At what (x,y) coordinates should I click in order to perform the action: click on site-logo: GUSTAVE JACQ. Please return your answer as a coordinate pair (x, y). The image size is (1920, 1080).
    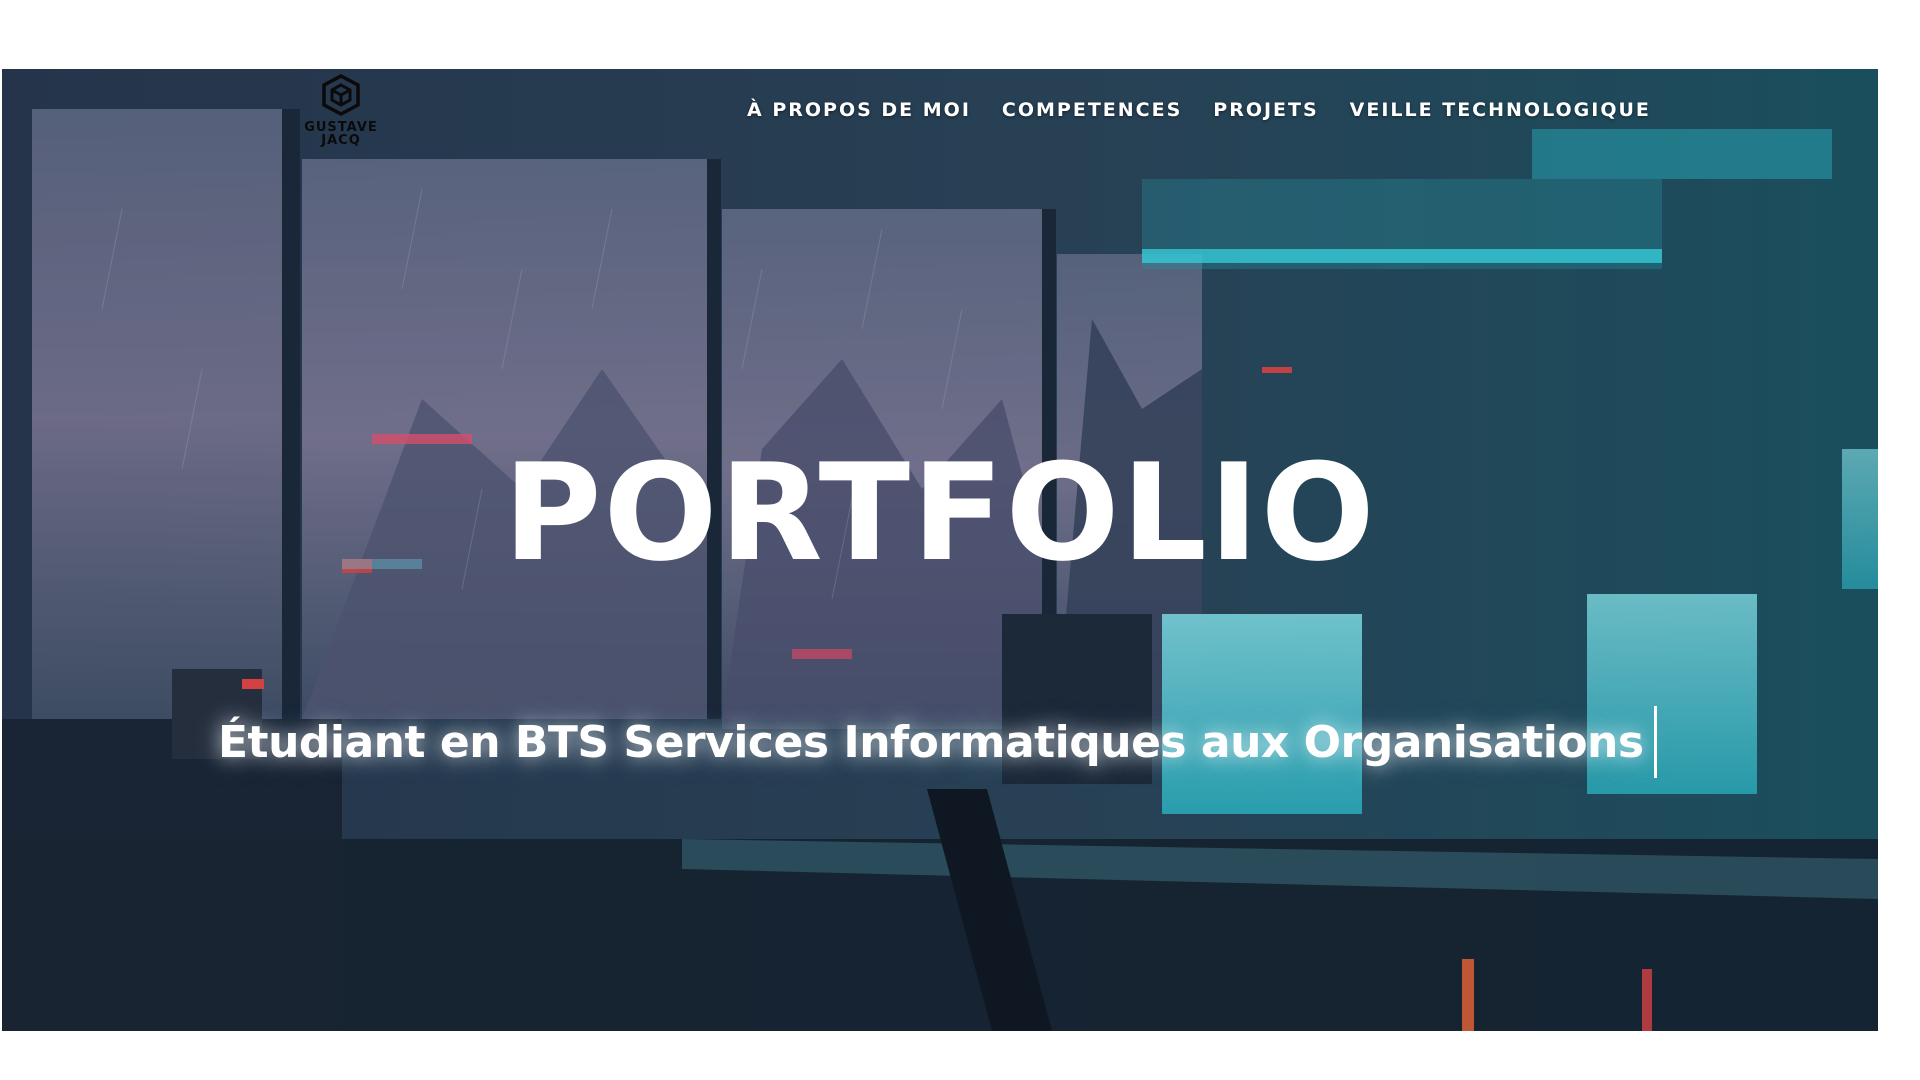
    Looking at the image, I should click on (341, 115).